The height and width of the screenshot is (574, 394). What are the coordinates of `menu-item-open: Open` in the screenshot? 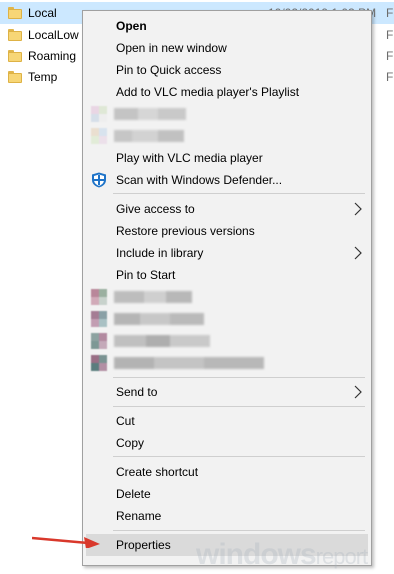 It's located at (227, 26).